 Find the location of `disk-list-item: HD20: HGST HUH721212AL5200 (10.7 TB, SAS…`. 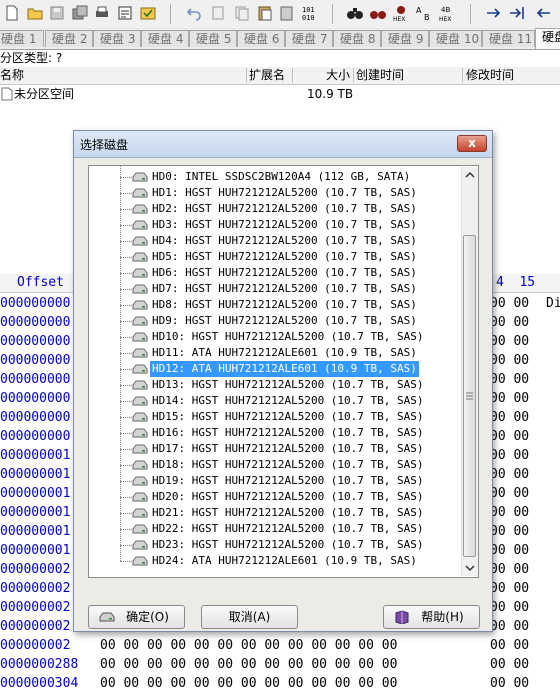

disk-list-item: HD20: HGST HUH721212AL5200 (10.7 TB, SAS… is located at coordinates (275, 497).